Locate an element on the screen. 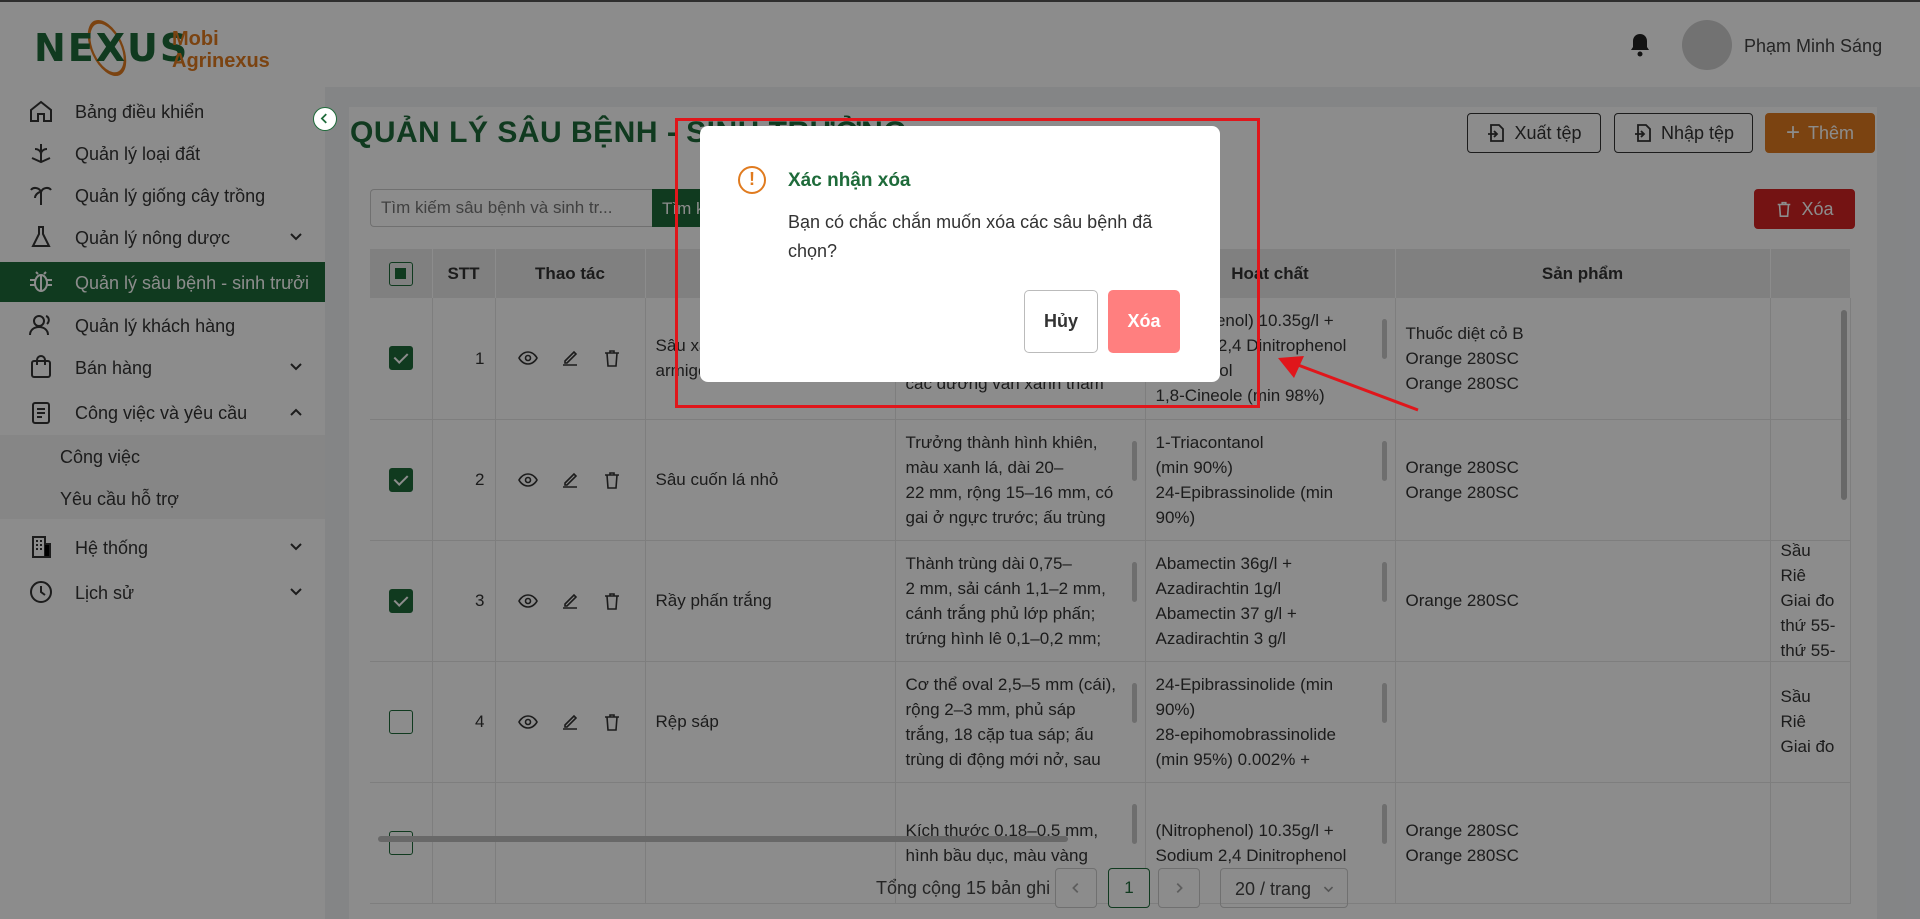 Image resolution: width=1920 pixels, height=919 pixels. annotation-arrow-icon is located at coordinates (1348, 384).